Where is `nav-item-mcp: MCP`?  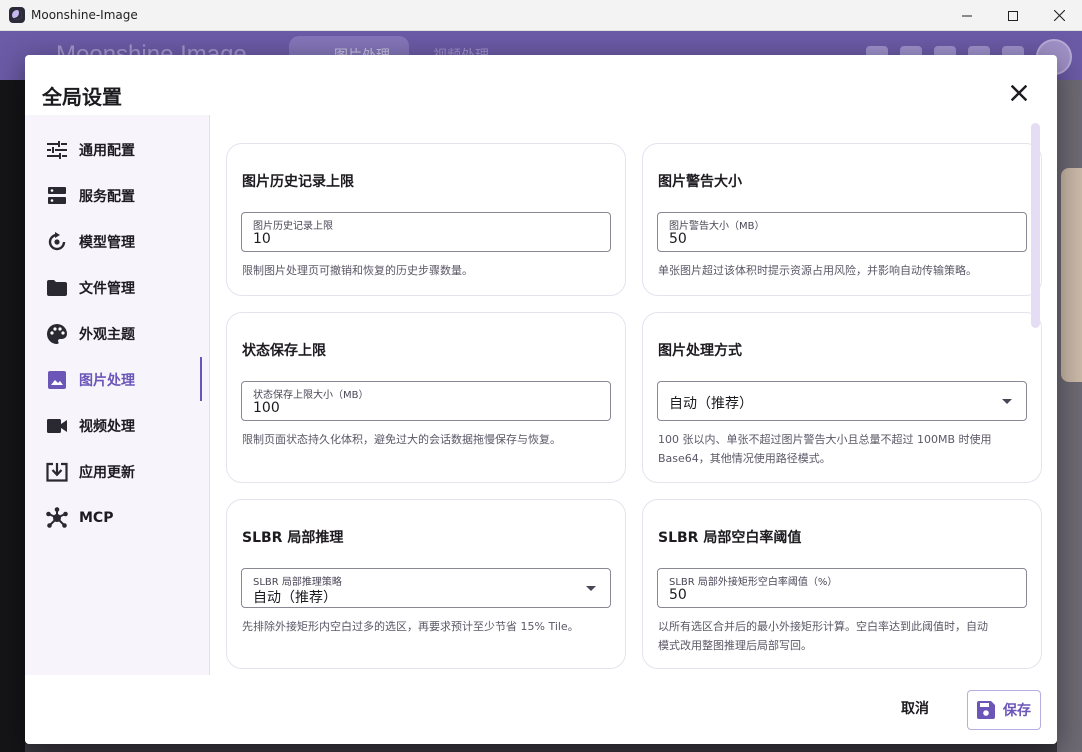
nav-item-mcp: MCP is located at coordinates (117, 518).